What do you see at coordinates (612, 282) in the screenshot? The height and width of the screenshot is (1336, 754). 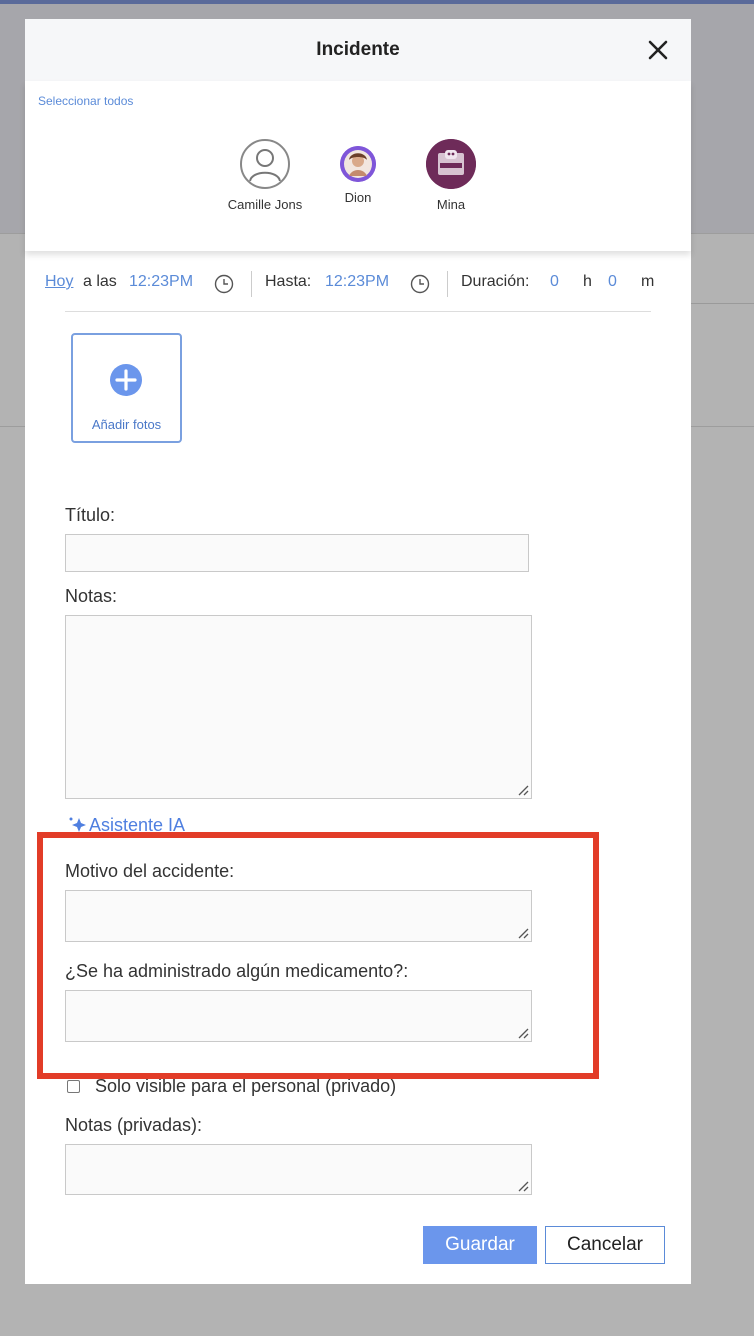 I see `duration-minutes: 0` at bounding box center [612, 282].